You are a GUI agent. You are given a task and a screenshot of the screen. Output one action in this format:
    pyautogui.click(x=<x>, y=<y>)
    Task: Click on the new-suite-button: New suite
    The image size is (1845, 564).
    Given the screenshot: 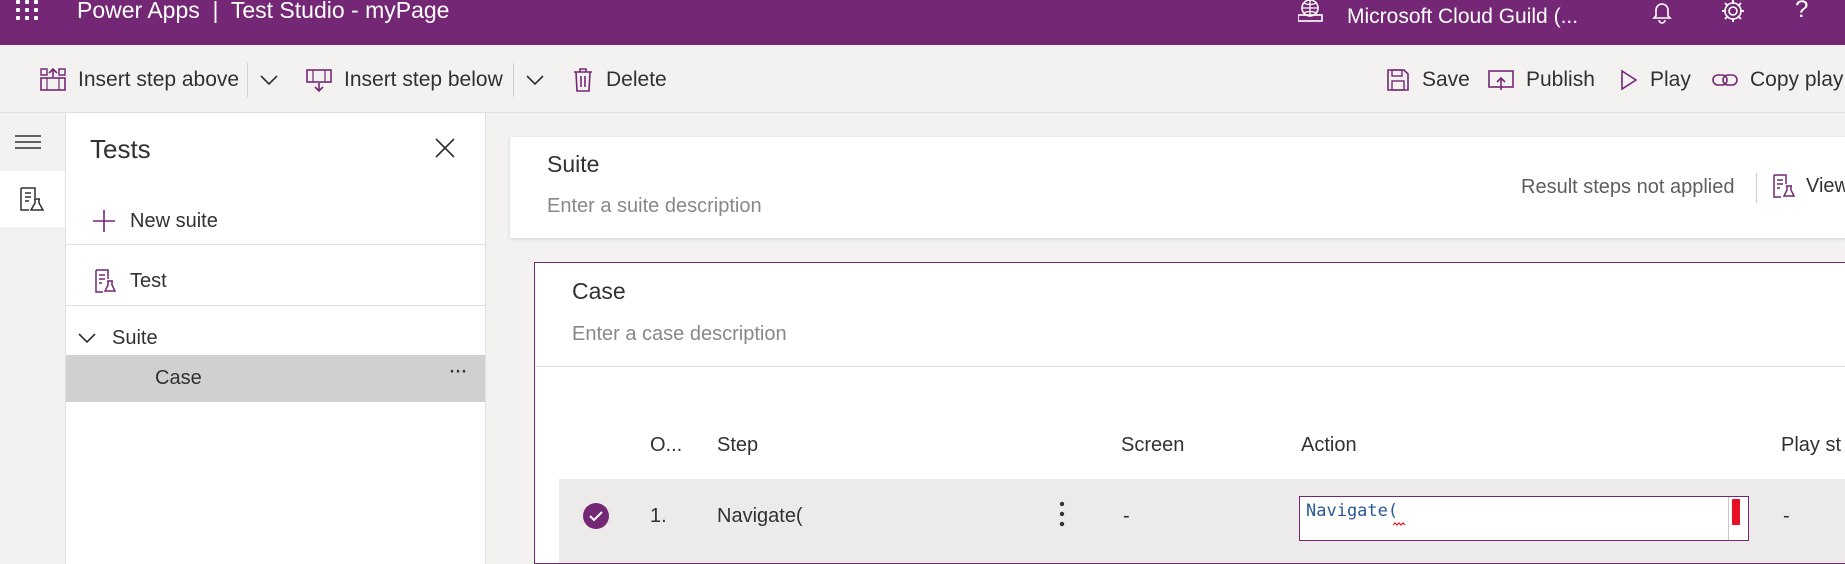 What is the action you would take?
    pyautogui.click(x=275, y=221)
    